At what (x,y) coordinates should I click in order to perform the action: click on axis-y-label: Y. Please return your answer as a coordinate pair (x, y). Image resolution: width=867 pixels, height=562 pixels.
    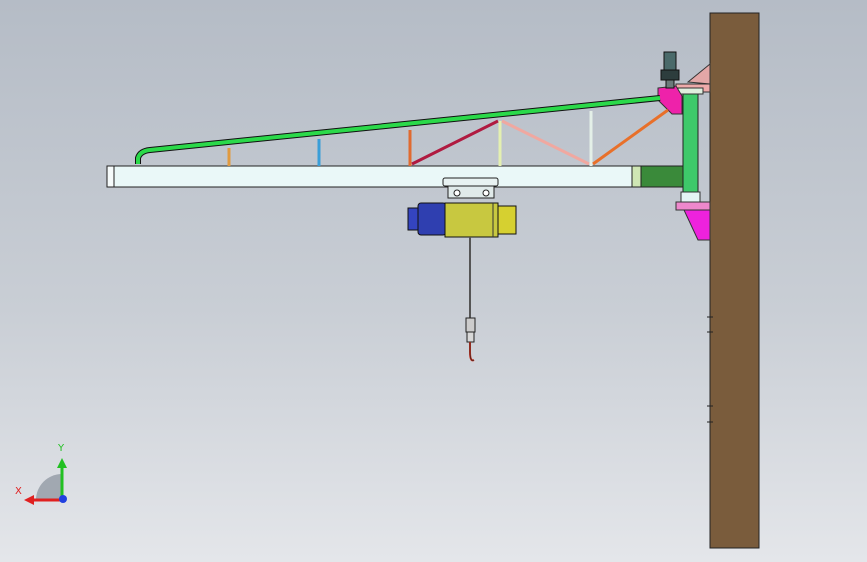
    Looking at the image, I should click on (61, 448).